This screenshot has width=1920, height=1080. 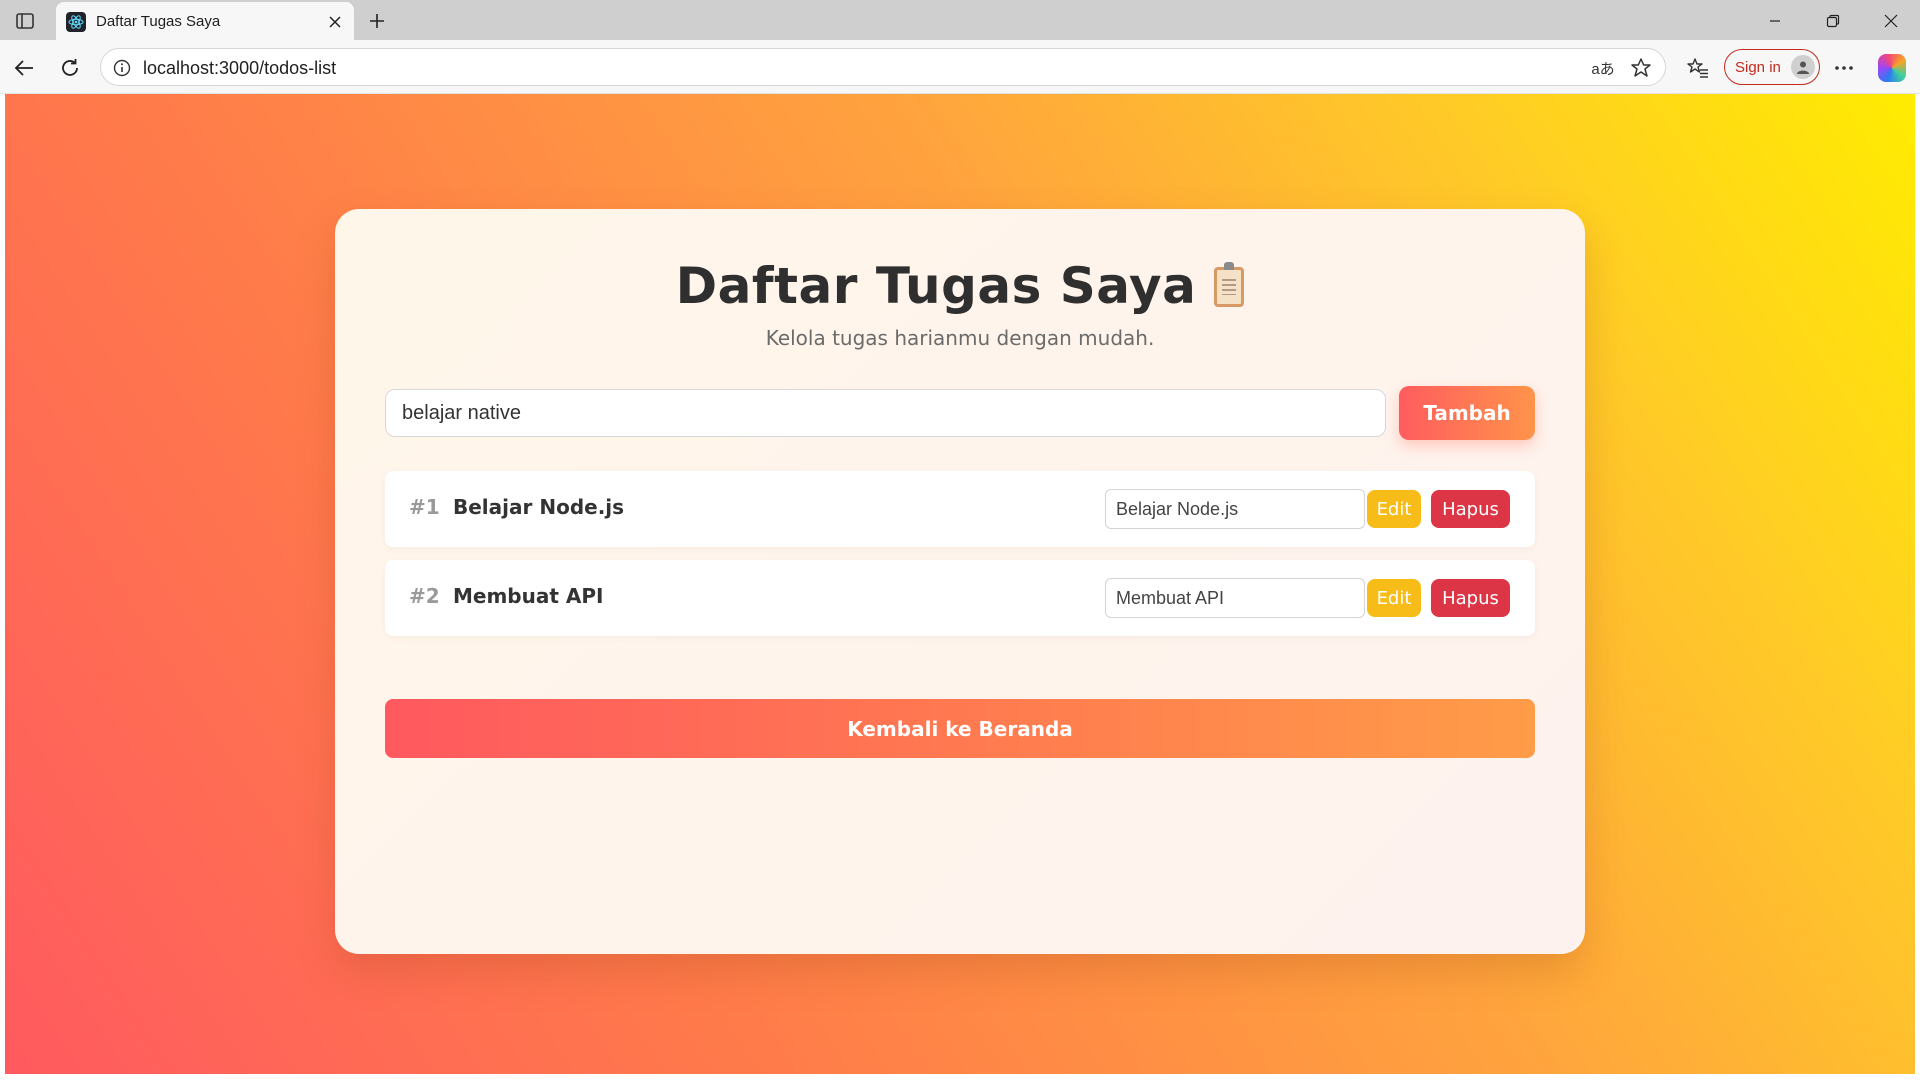 I want to click on task-text: Membuat API, so click(x=528, y=596).